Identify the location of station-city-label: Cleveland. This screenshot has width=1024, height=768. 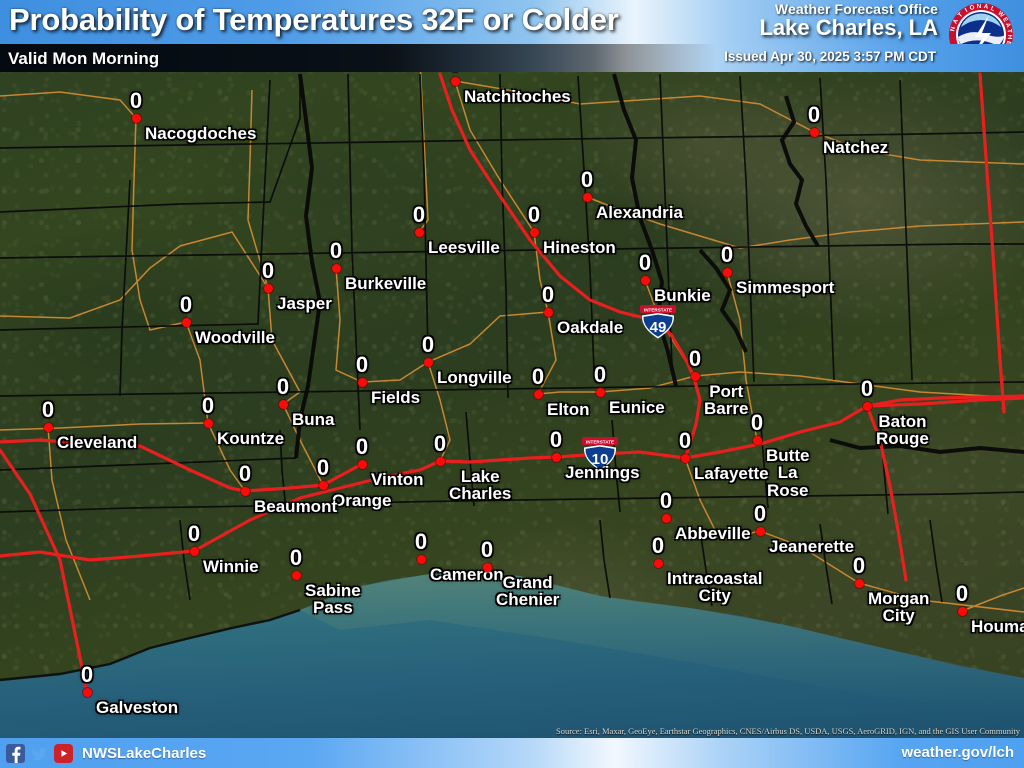
(97, 442).